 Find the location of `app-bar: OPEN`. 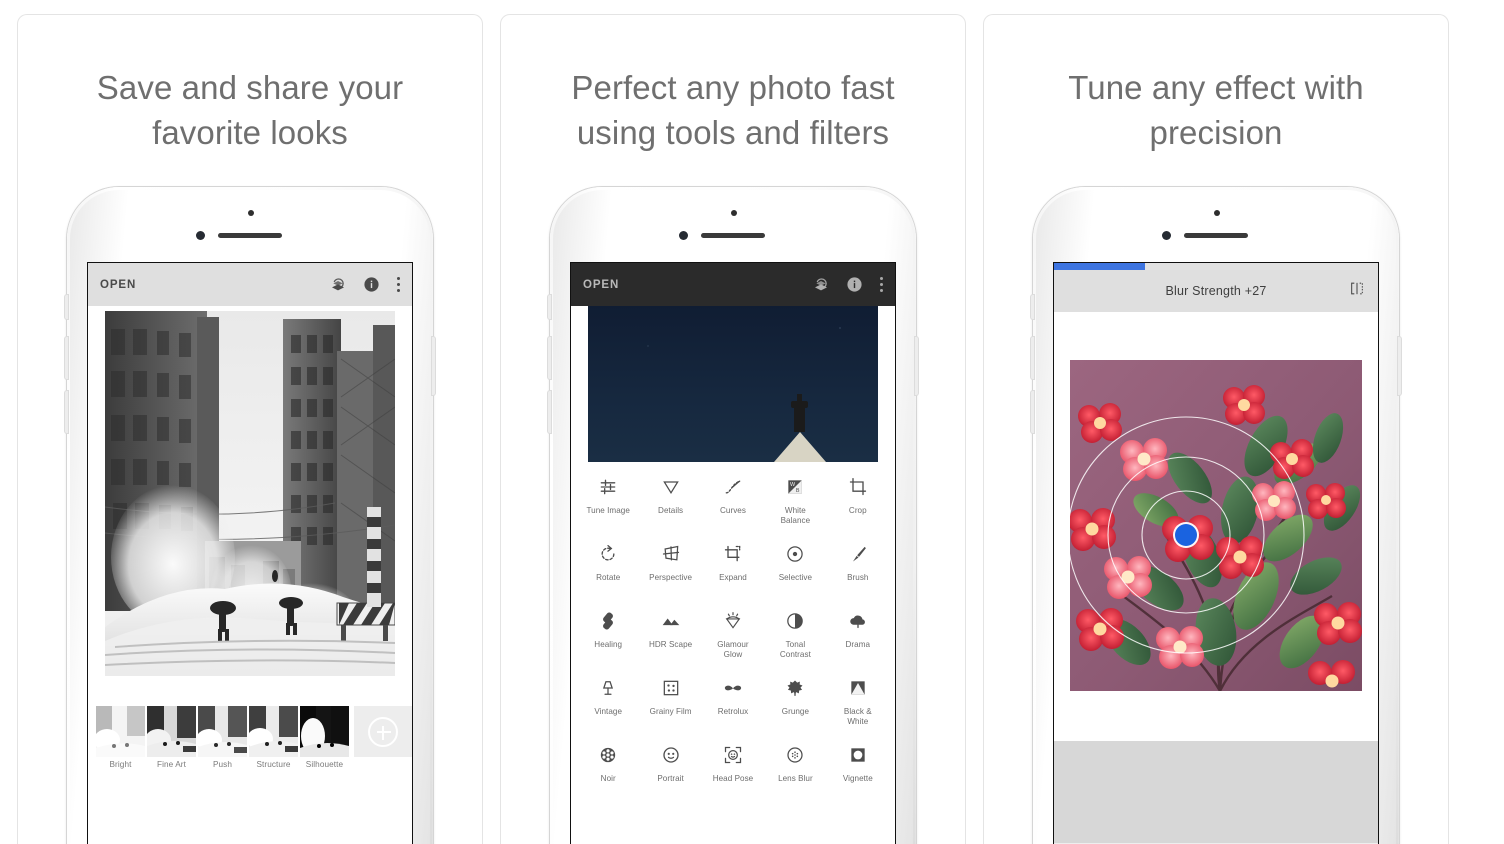

app-bar: OPEN is located at coordinates (250, 284).